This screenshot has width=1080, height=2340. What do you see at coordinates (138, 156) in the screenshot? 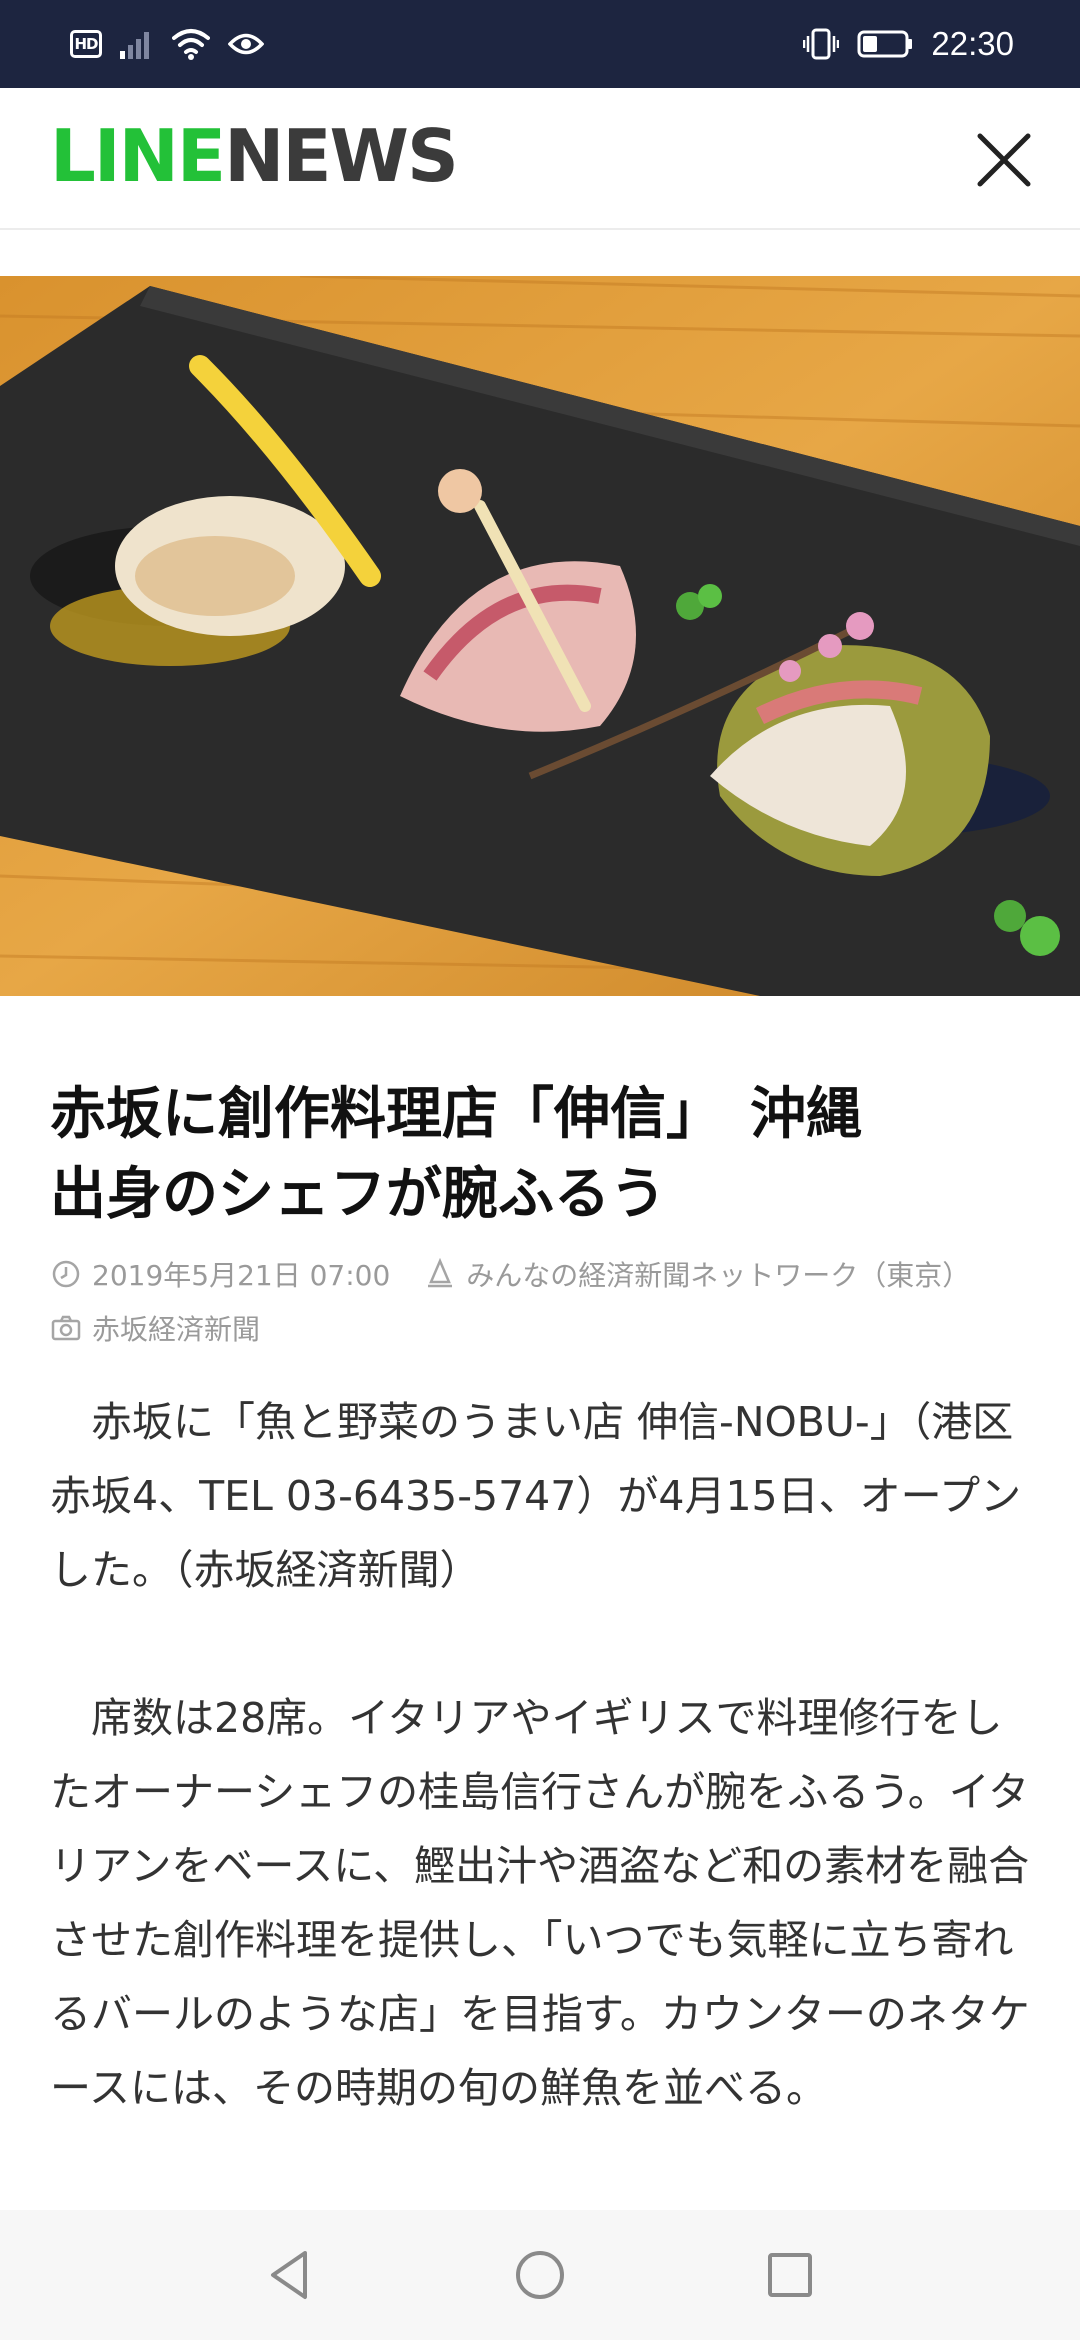
I see `brand-line: LINE` at bounding box center [138, 156].